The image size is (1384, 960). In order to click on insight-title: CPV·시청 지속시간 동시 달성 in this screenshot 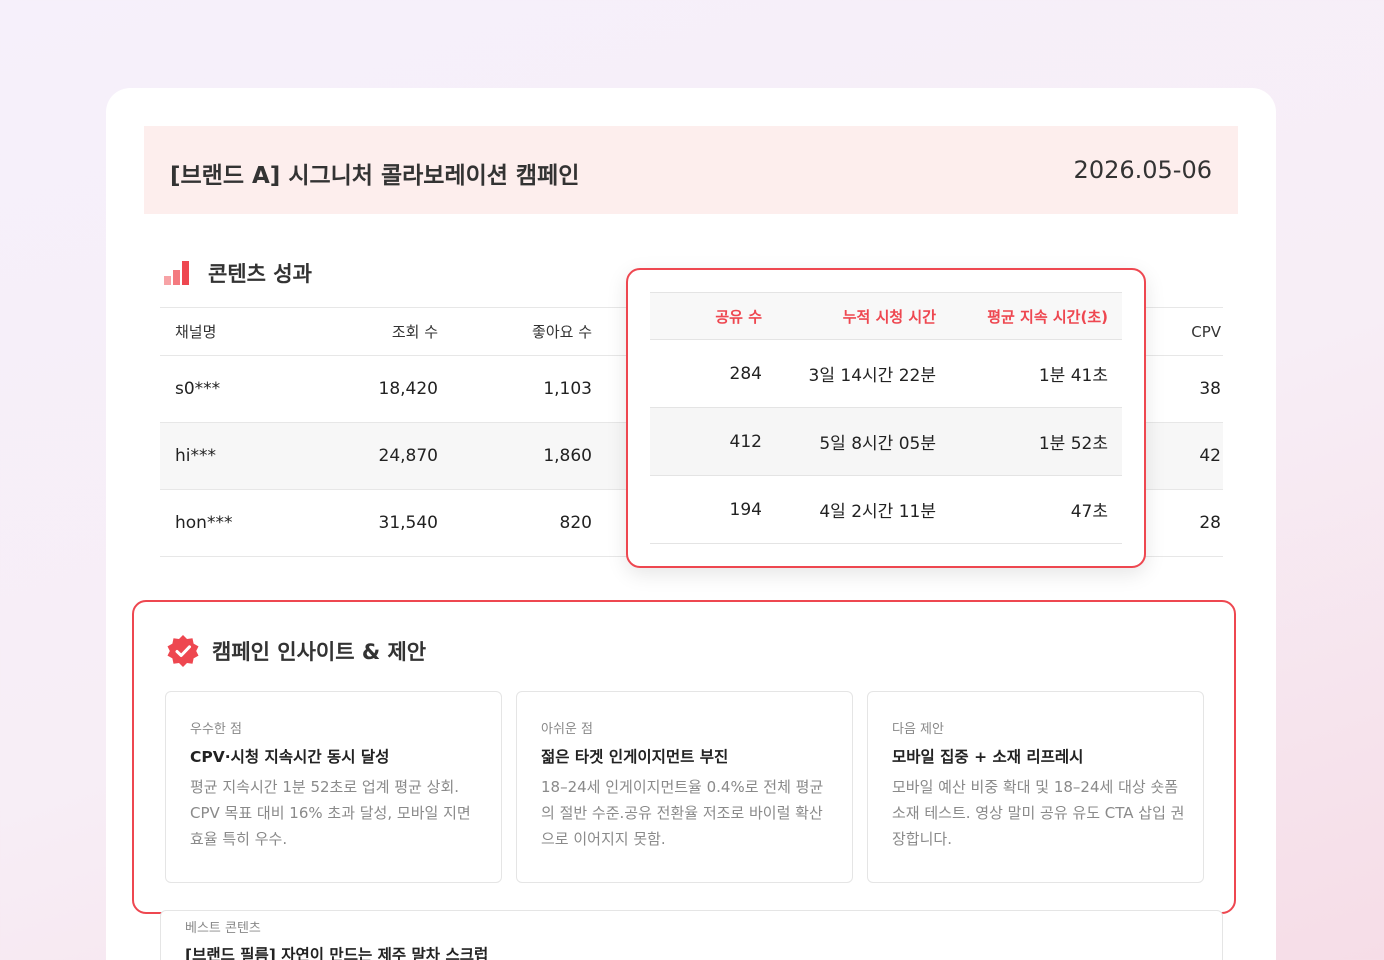, I will do `click(290, 757)`.